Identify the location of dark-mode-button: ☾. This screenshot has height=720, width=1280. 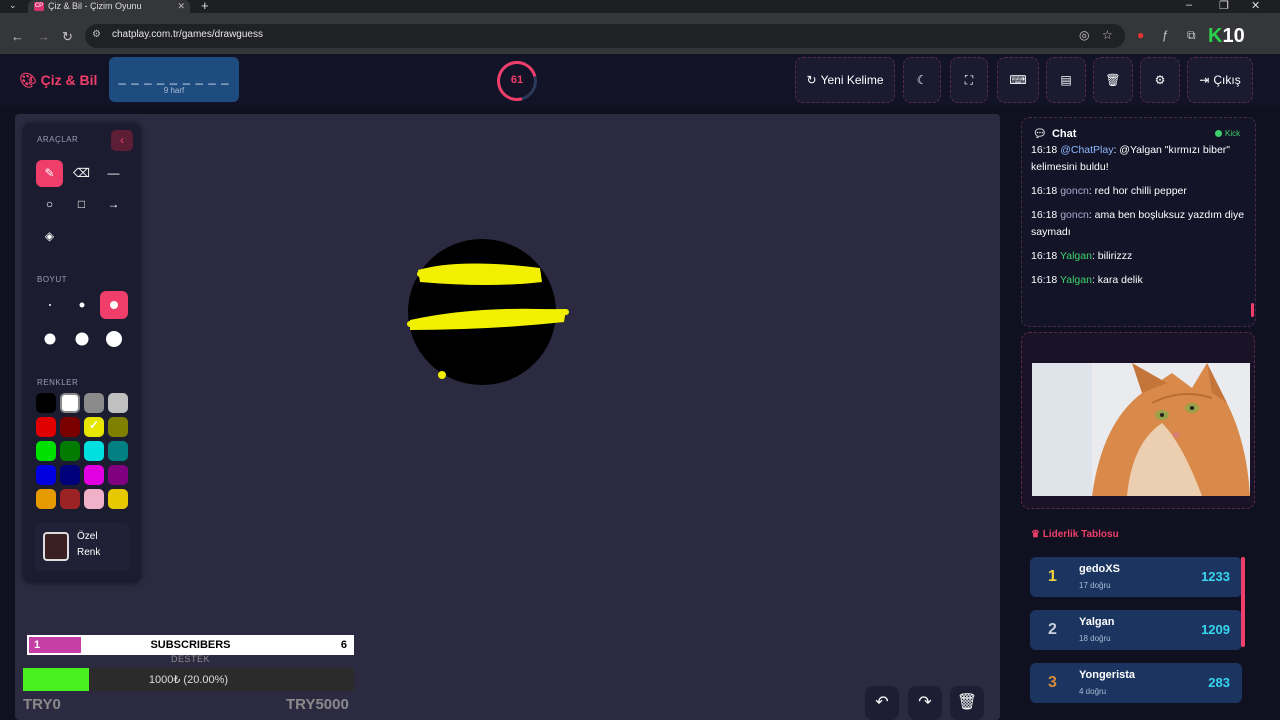
(922, 80).